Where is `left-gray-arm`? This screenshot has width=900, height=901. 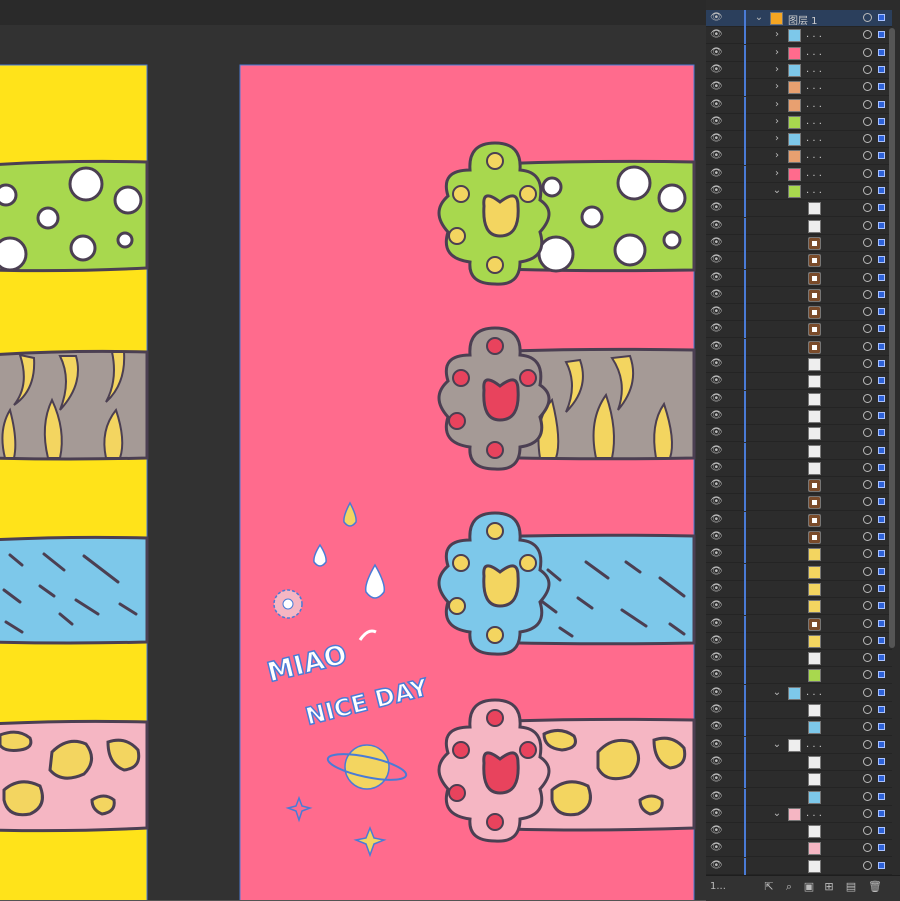
left-gray-arm is located at coordinates (74, 405).